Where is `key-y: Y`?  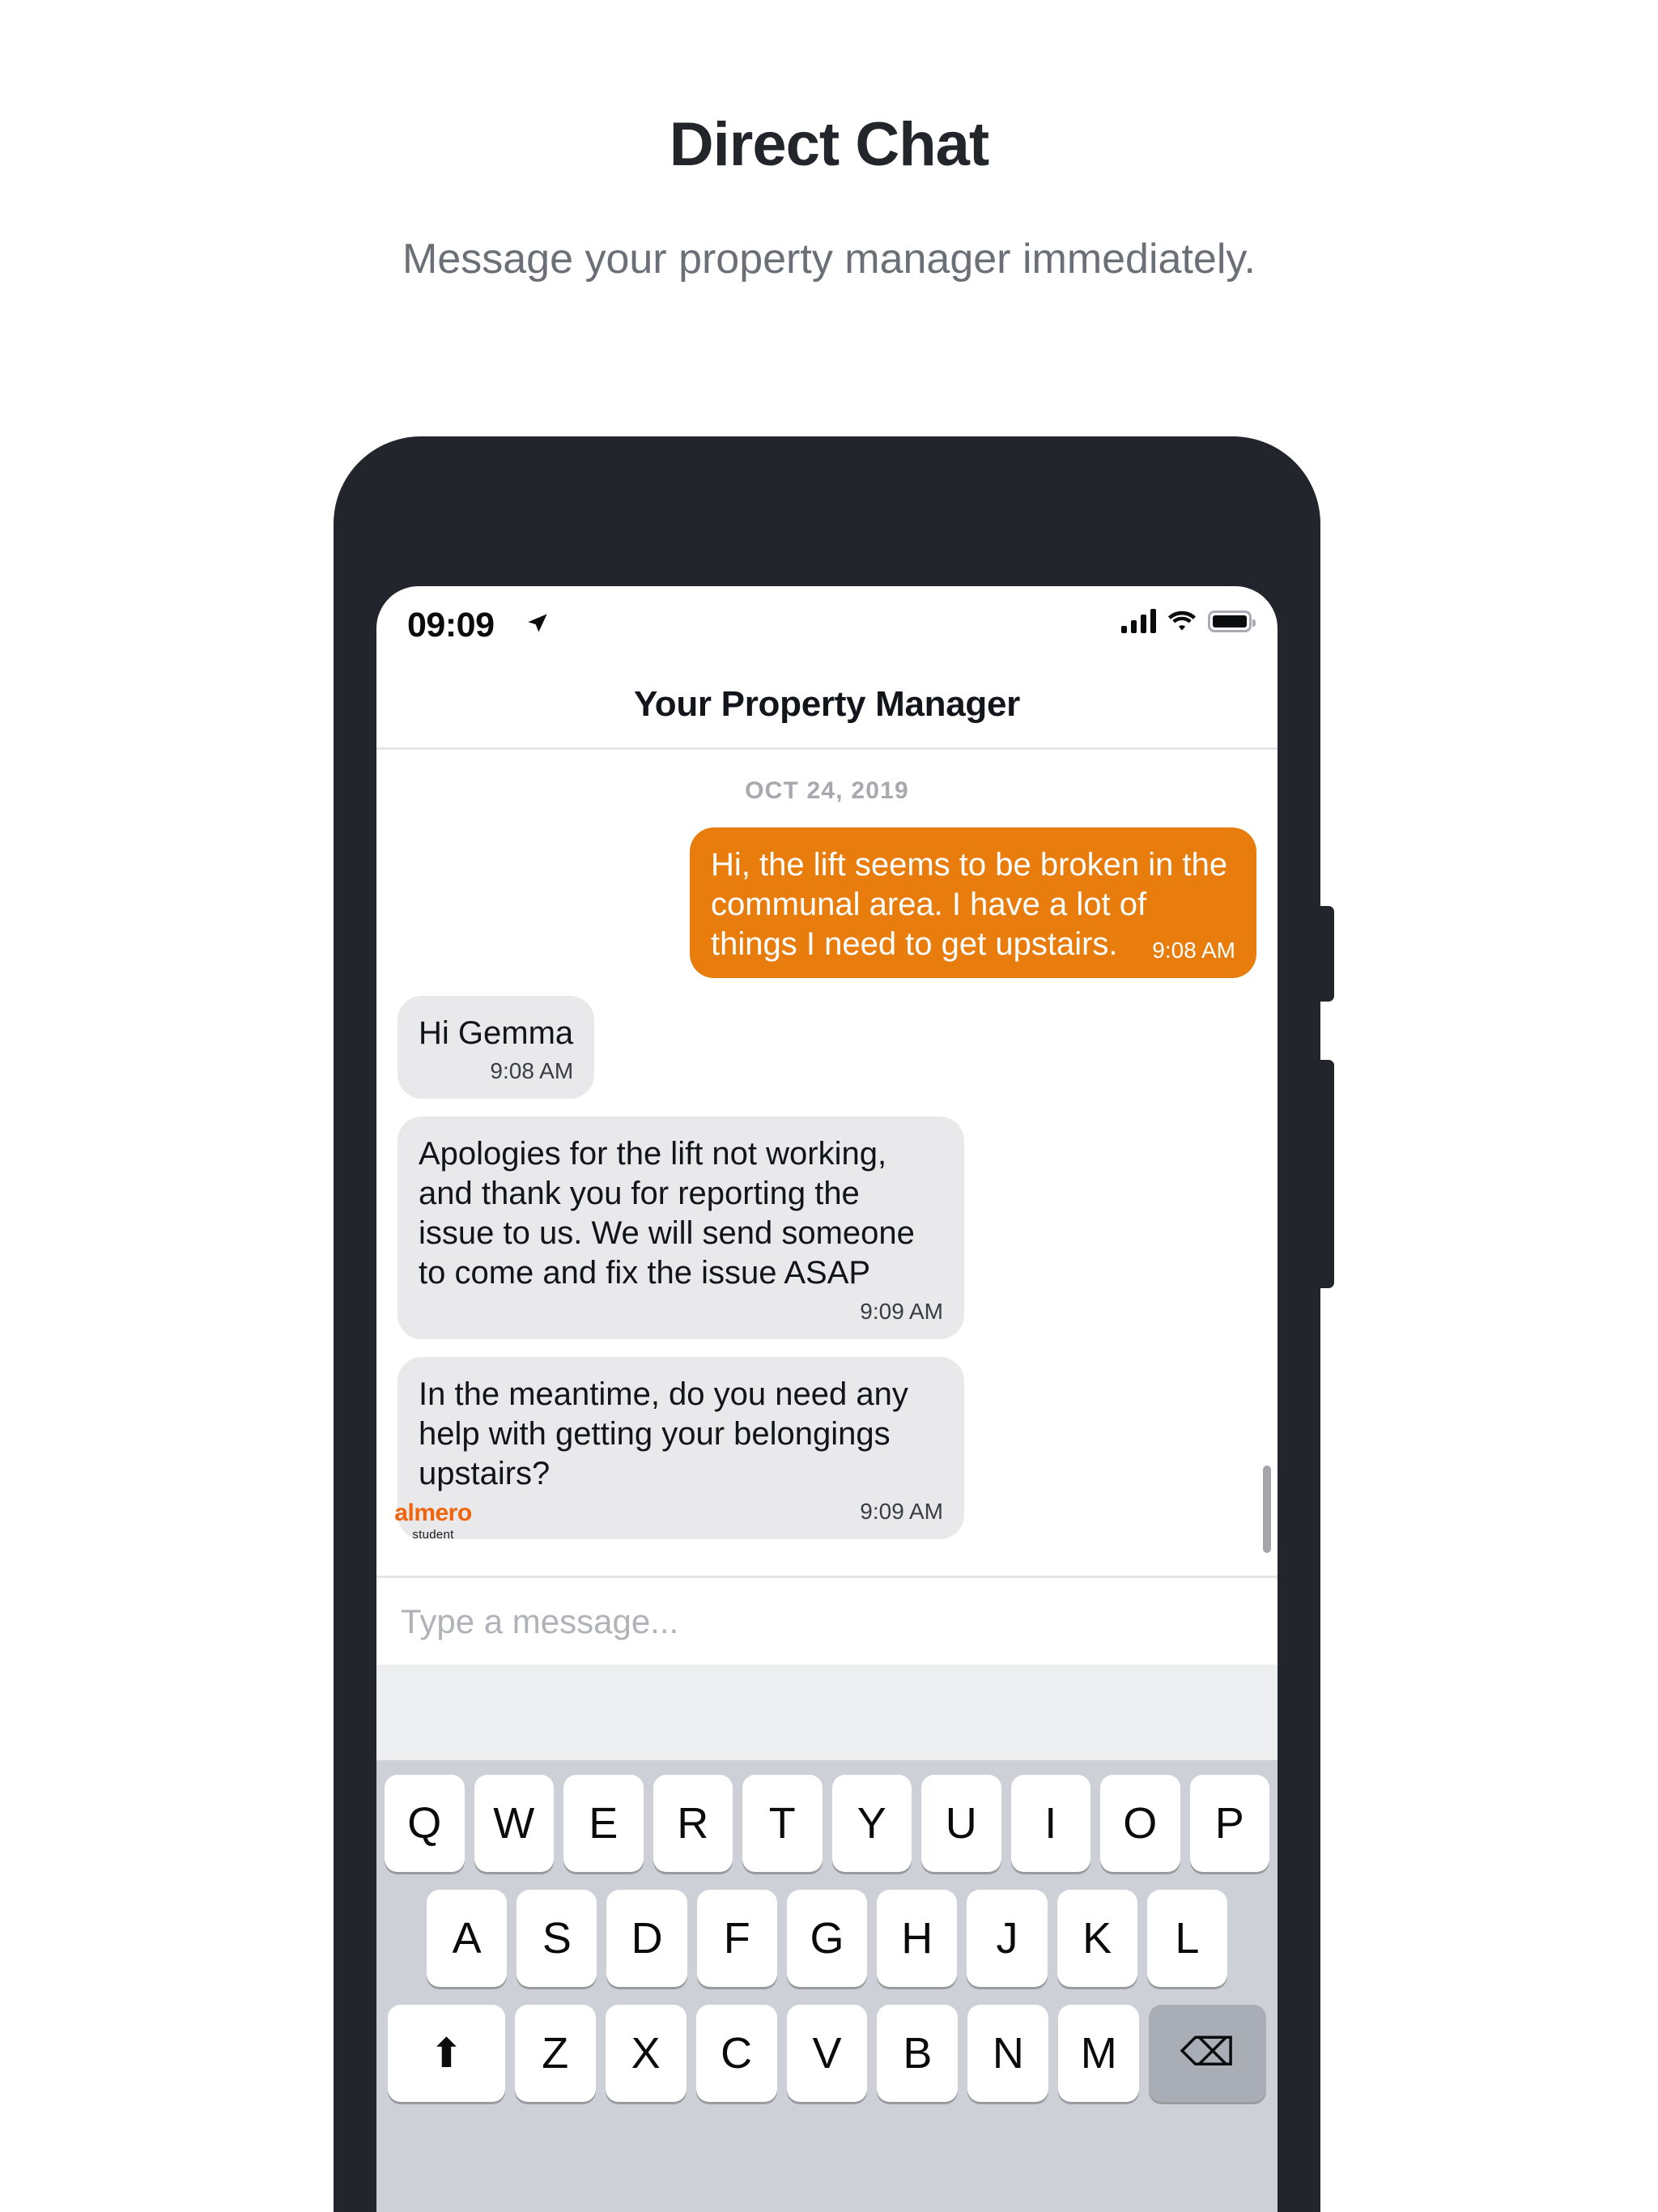
key-y: Y is located at coordinates (871, 1824).